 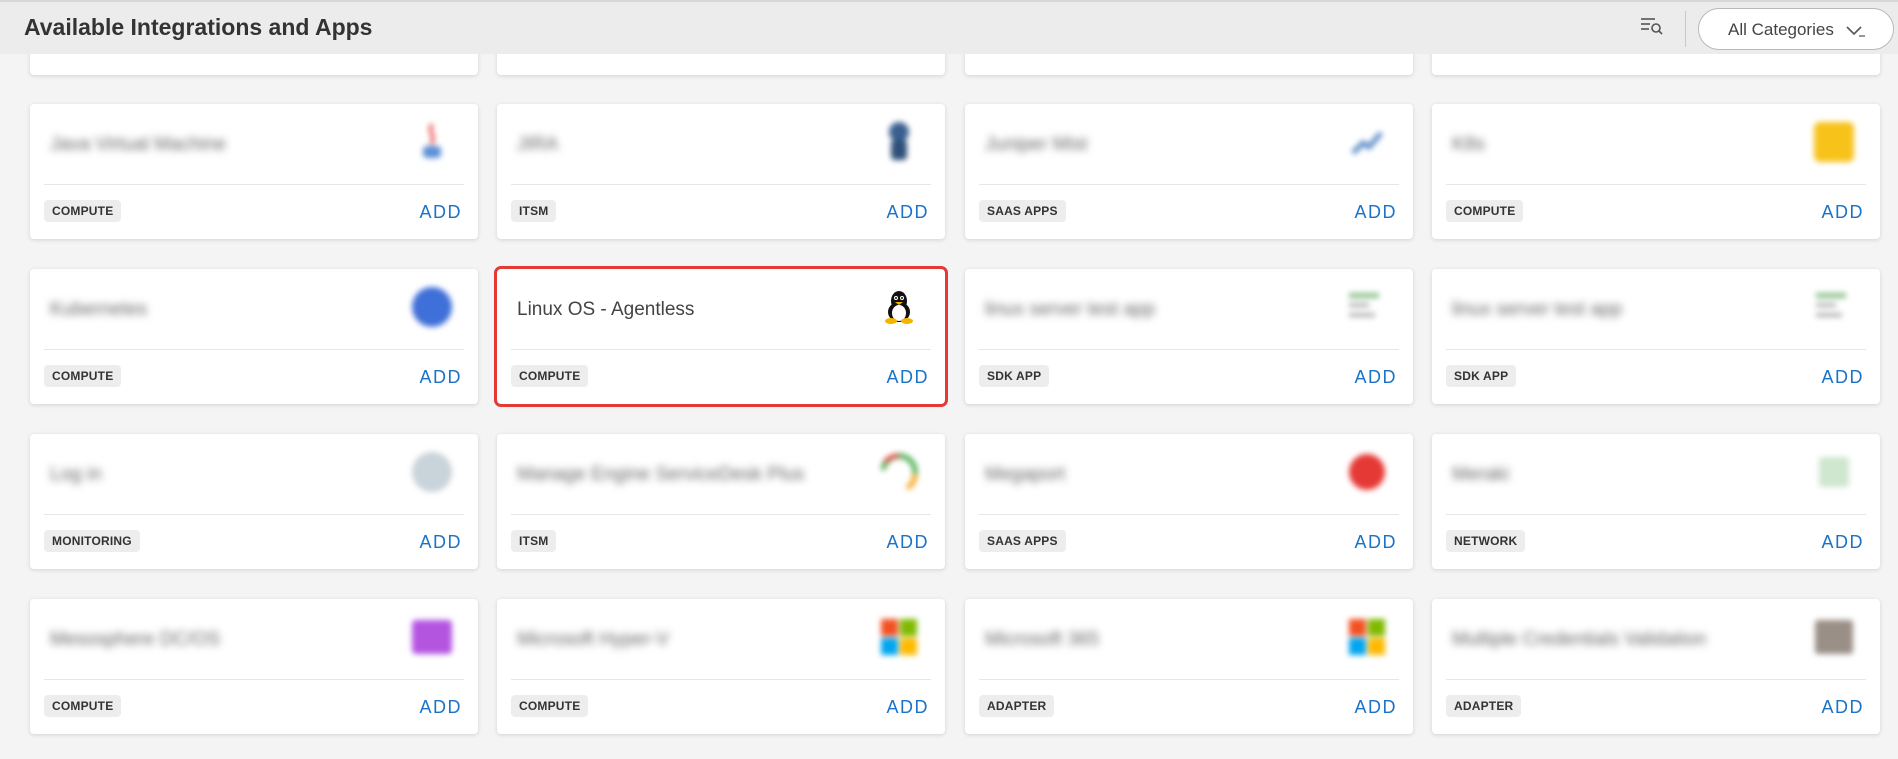 I want to click on k8s-icon, so click(x=1834, y=142).